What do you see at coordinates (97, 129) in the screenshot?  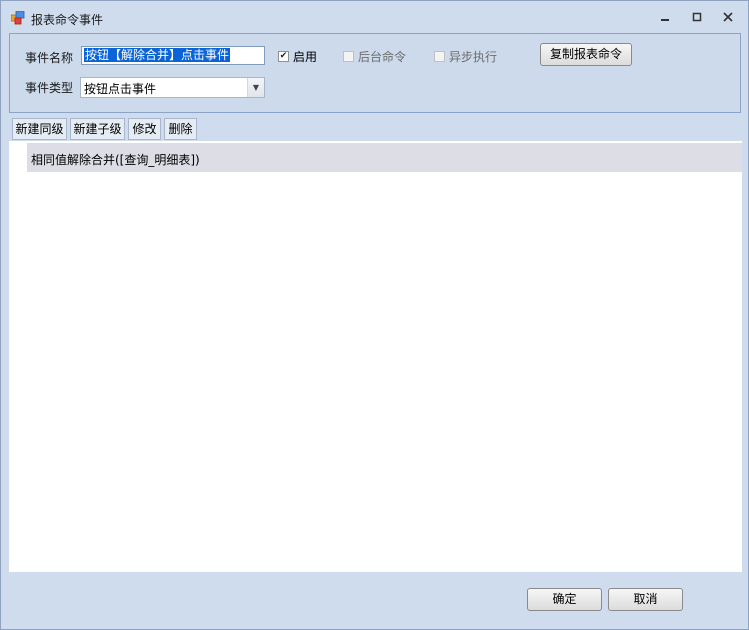 I see `new-child-button: 新建子级` at bounding box center [97, 129].